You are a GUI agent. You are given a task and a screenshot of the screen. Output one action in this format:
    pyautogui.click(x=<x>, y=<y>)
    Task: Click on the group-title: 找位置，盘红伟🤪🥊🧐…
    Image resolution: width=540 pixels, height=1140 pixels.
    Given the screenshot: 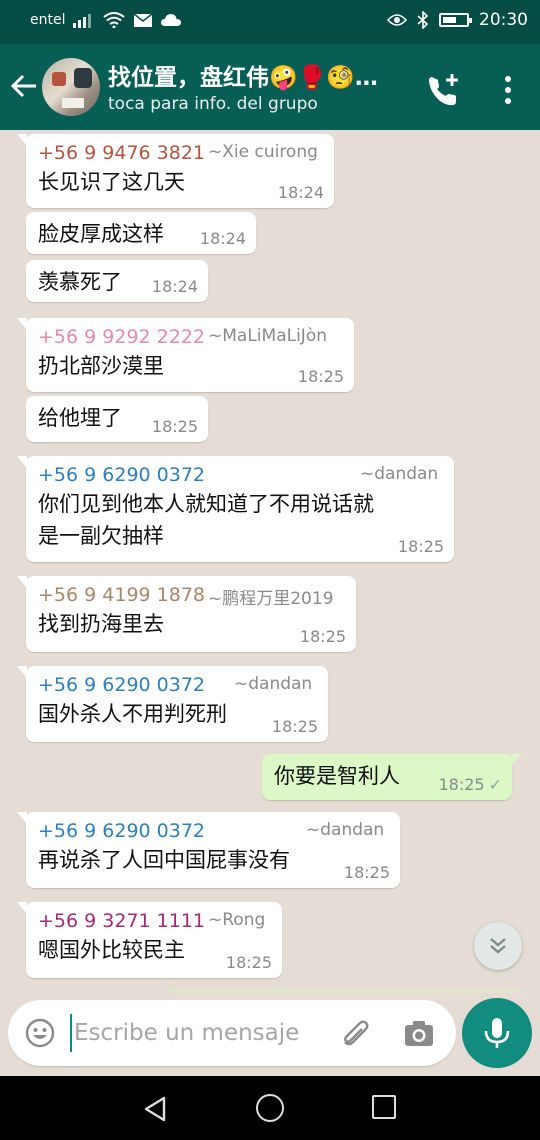 What is the action you would take?
    pyautogui.click(x=243, y=75)
    